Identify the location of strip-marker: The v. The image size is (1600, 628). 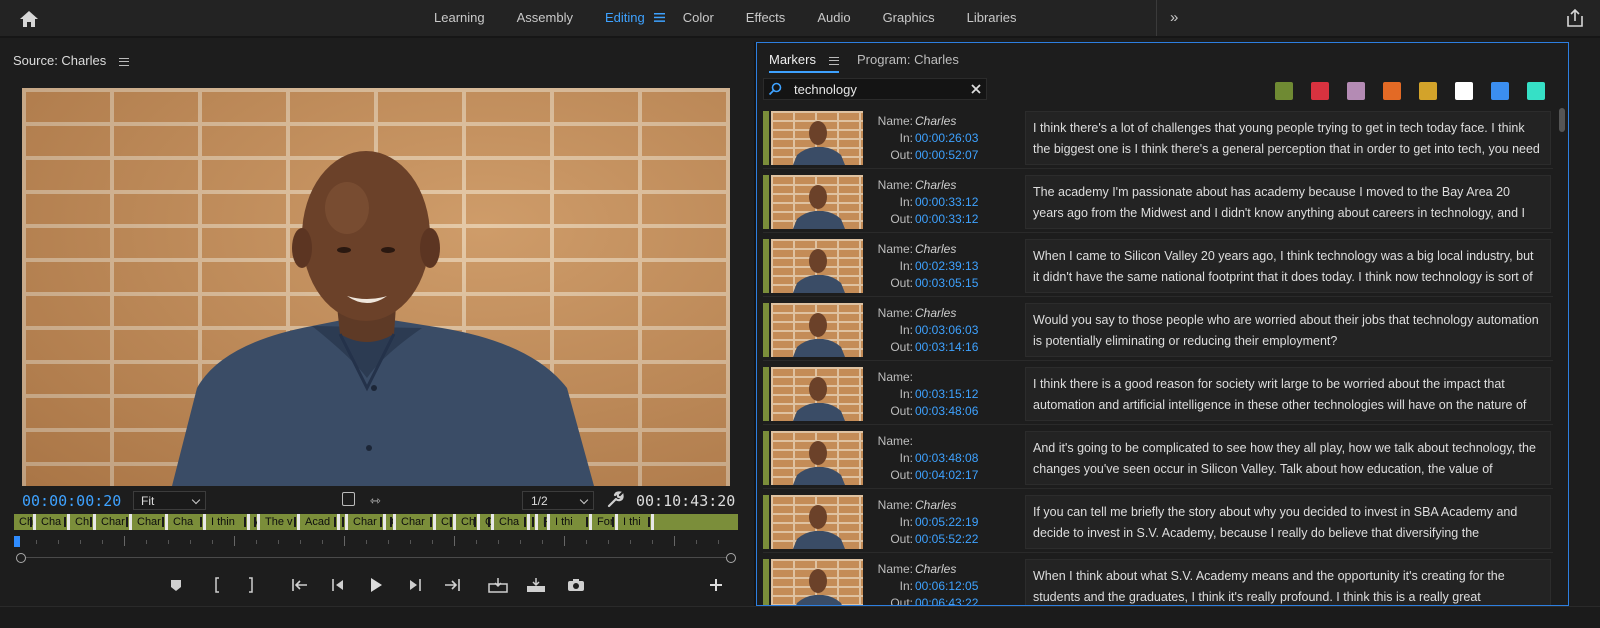
(280, 522).